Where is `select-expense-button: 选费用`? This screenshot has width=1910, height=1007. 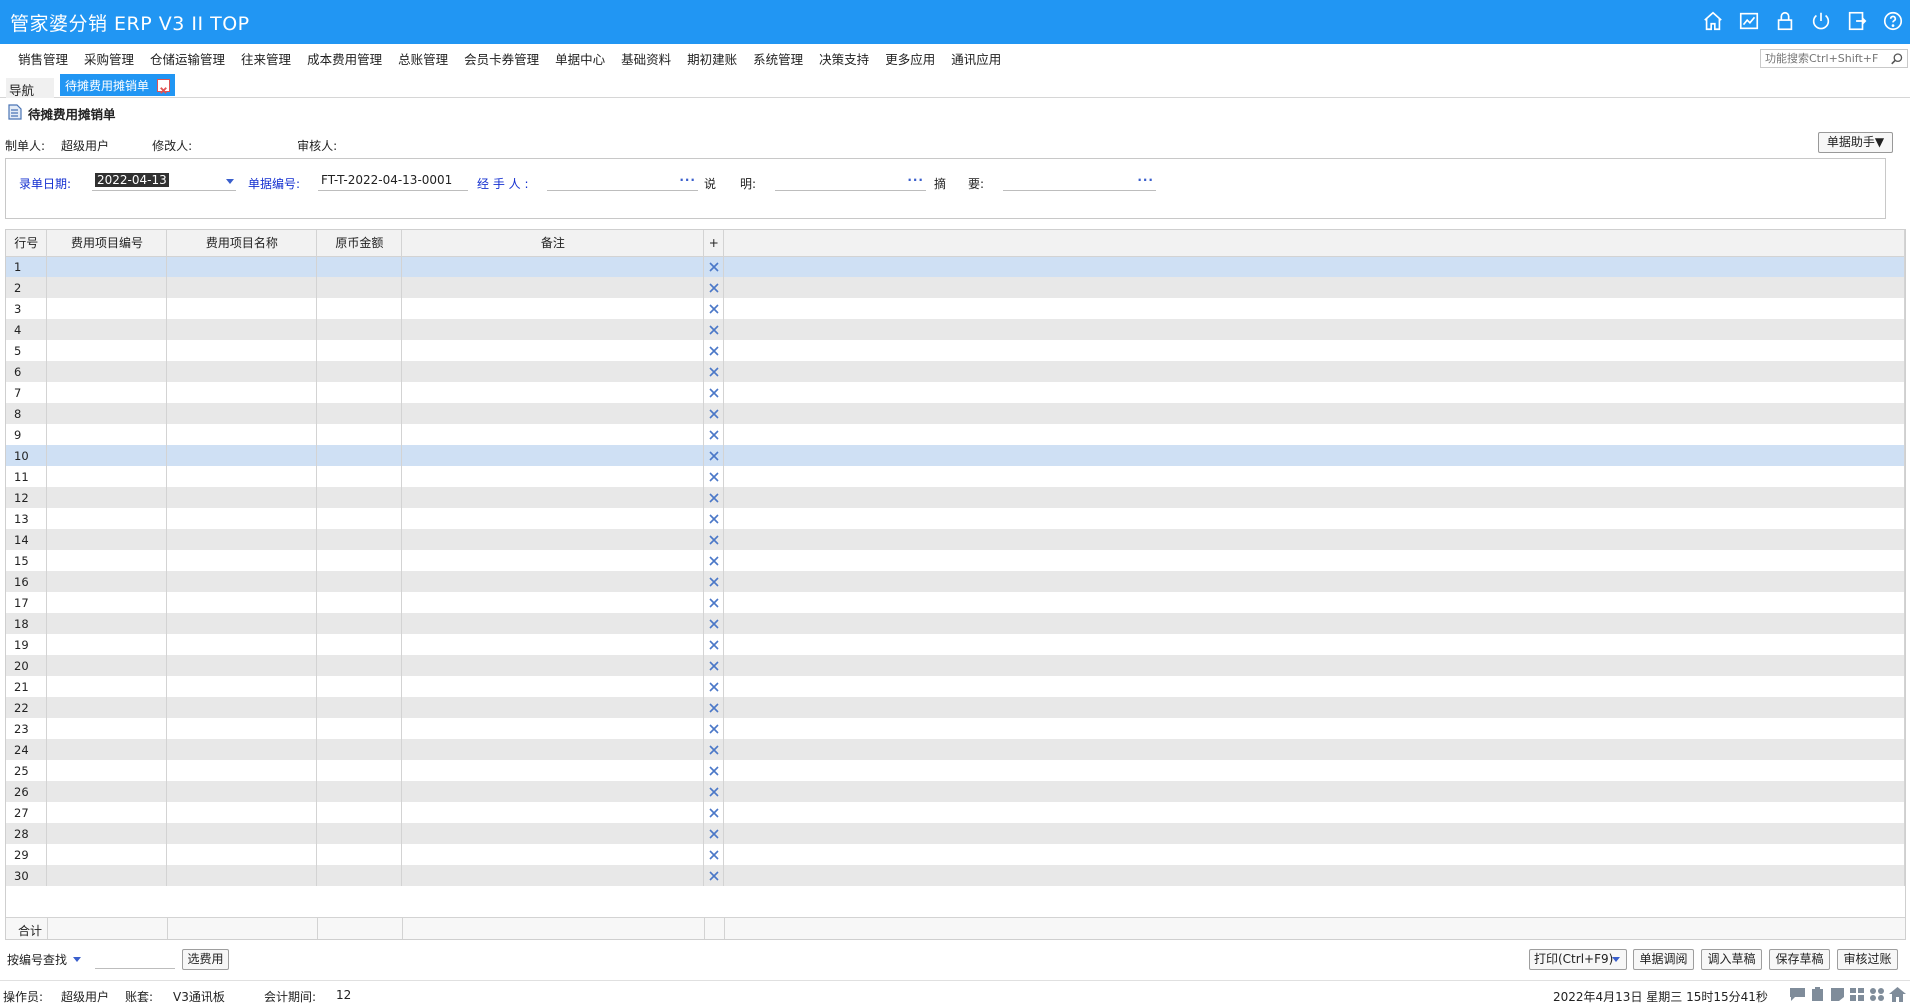
select-expense-button: 选费用 is located at coordinates (205, 959).